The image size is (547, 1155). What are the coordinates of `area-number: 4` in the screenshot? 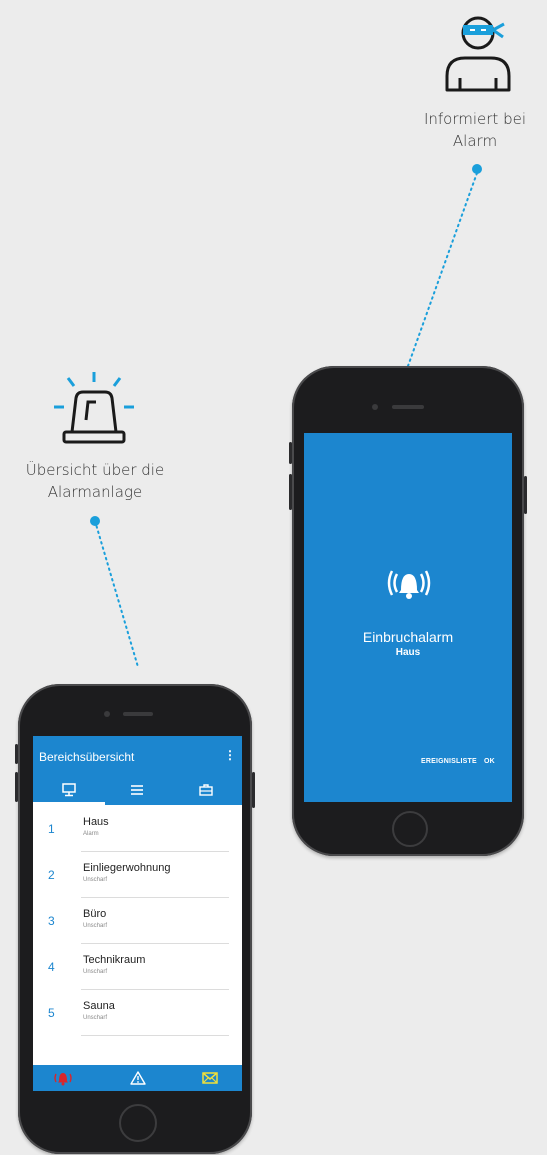 It's located at (51, 967).